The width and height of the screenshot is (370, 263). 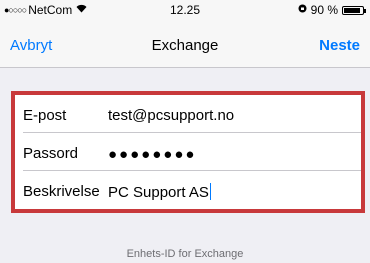 I want to click on description-field: PC Support AS, so click(x=159, y=192).